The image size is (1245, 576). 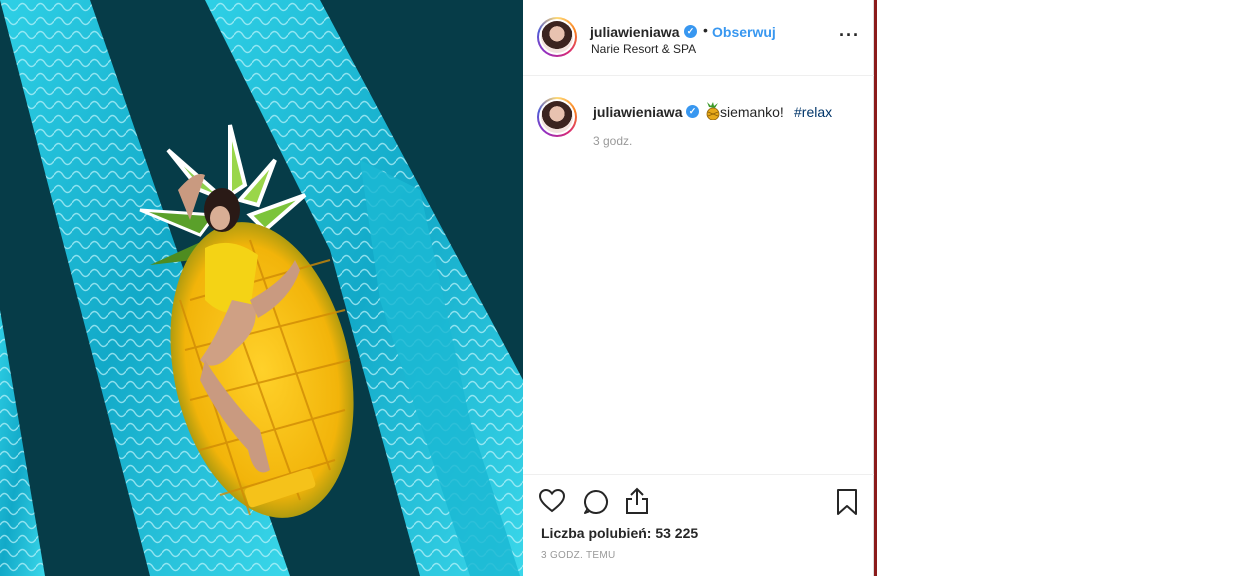 I want to click on caption-verified-badge-icon: ✓, so click(x=692, y=111).